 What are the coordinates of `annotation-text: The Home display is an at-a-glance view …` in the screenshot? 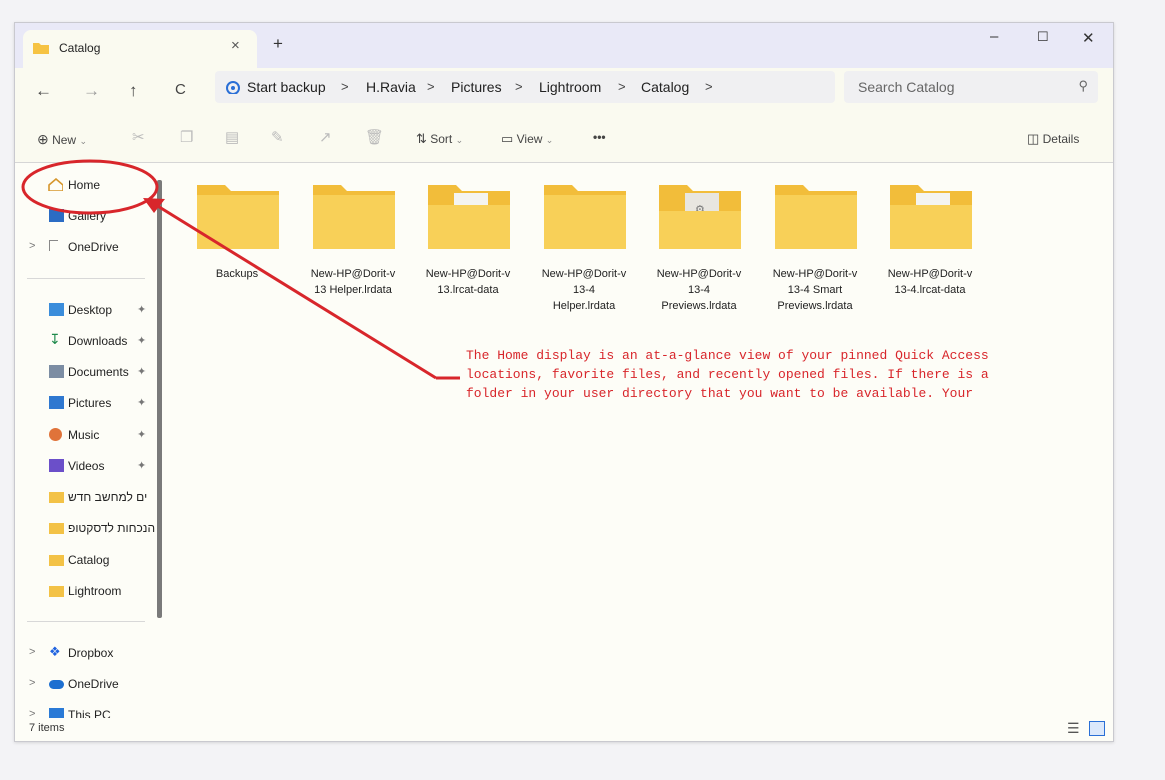 It's located at (727, 374).